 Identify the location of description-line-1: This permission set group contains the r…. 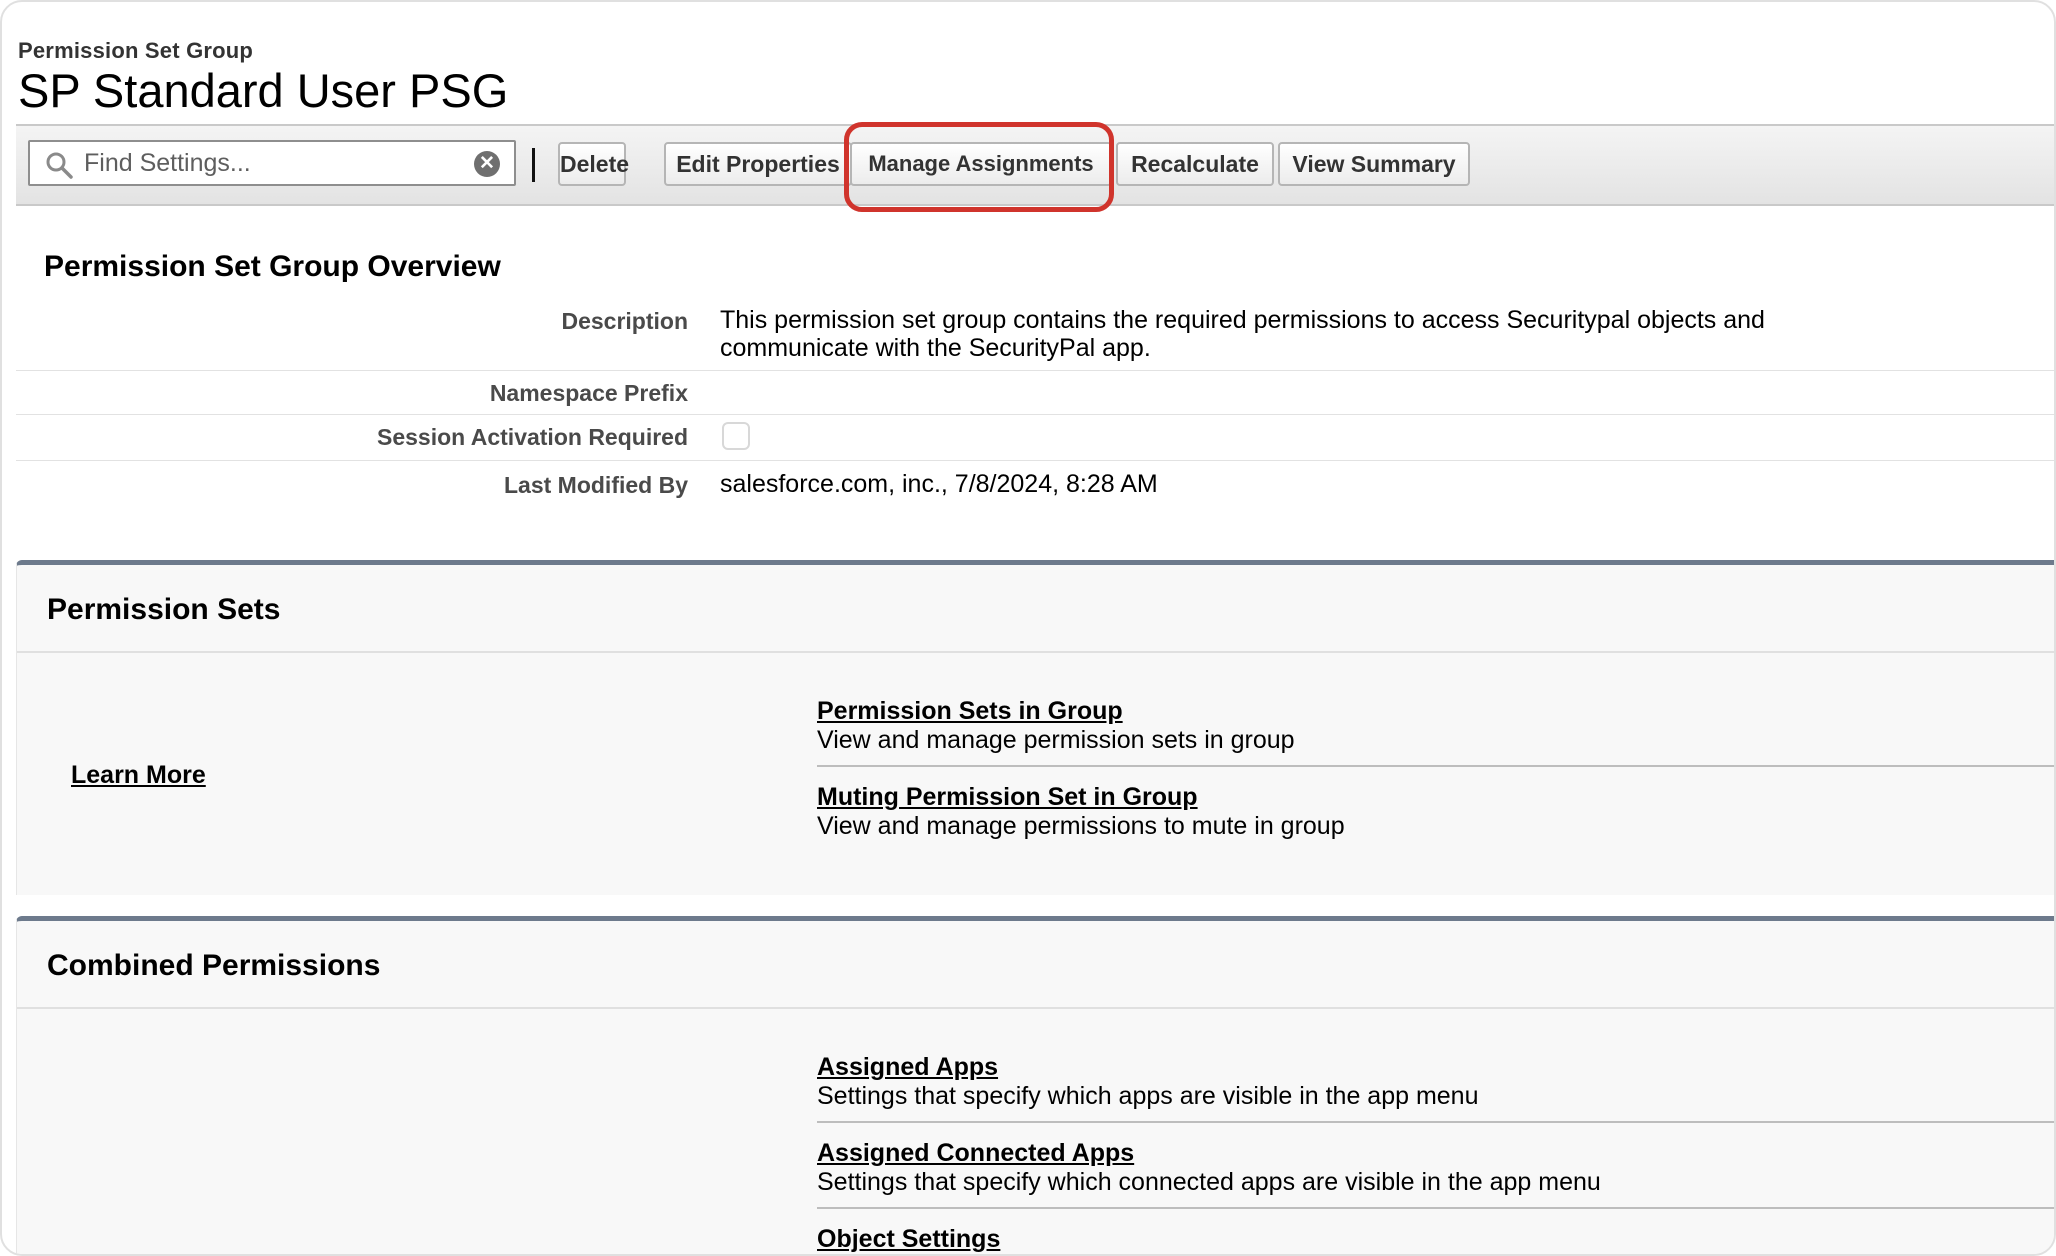
(1242, 320).